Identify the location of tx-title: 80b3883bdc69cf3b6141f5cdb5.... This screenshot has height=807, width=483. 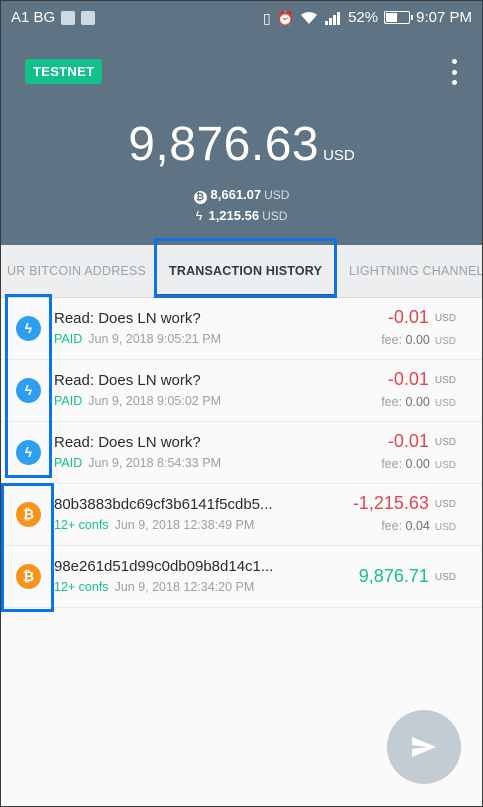
(163, 504).